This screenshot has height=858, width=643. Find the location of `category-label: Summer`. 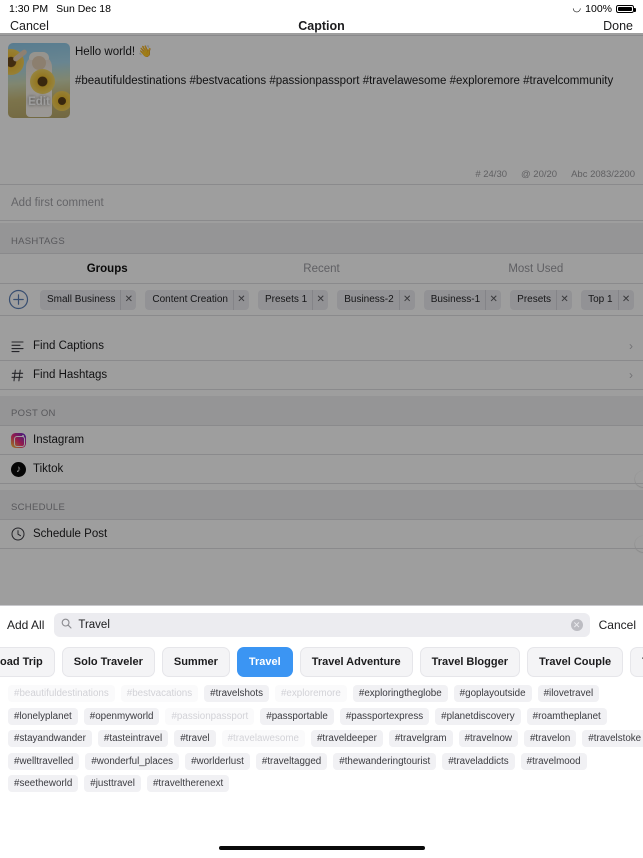

category-label: Summer is located at coordinates (195, 662).